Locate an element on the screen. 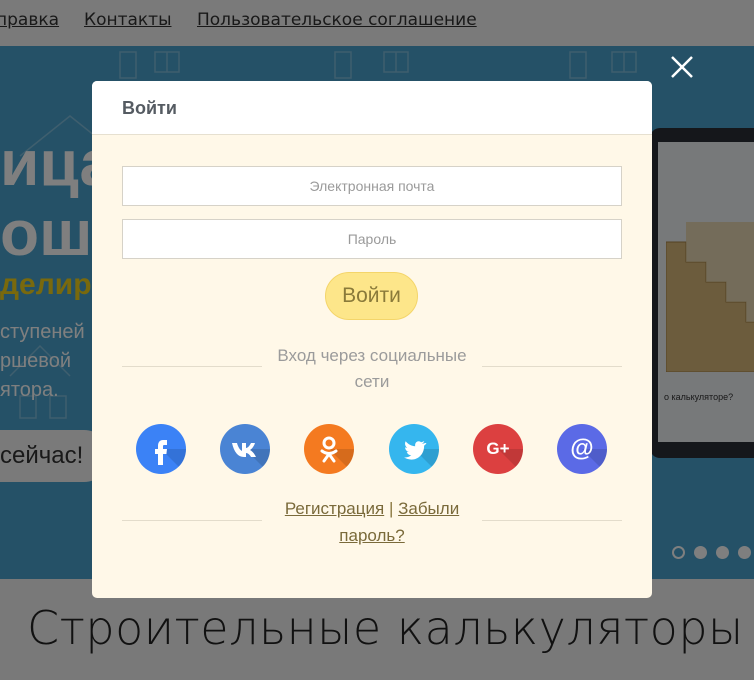 This screenshot has width=754, height=680. vk-login-button is located at coordinates (245, 449).